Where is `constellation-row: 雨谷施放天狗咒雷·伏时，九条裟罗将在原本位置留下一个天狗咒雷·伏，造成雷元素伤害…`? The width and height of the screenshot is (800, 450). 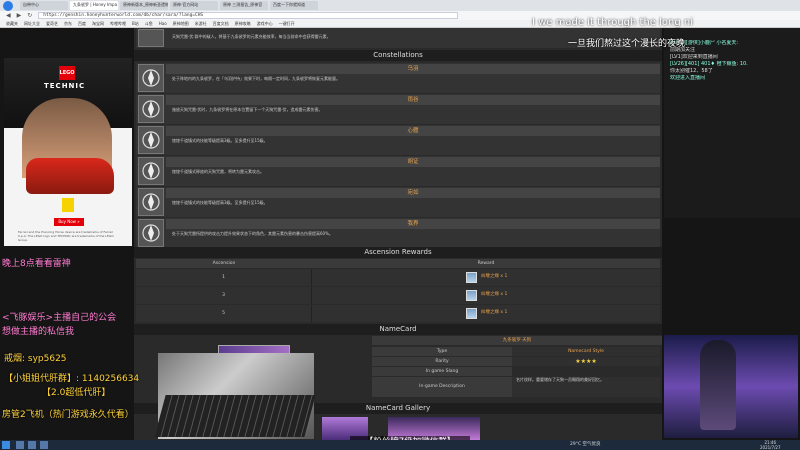 constellation-row: 雨谷施放天狗咒雷·伏时，九条裟罗将在原本位置留下一个天狗咒雷·伏，造成雷元素伤害… is located at coordinates (398, 109).